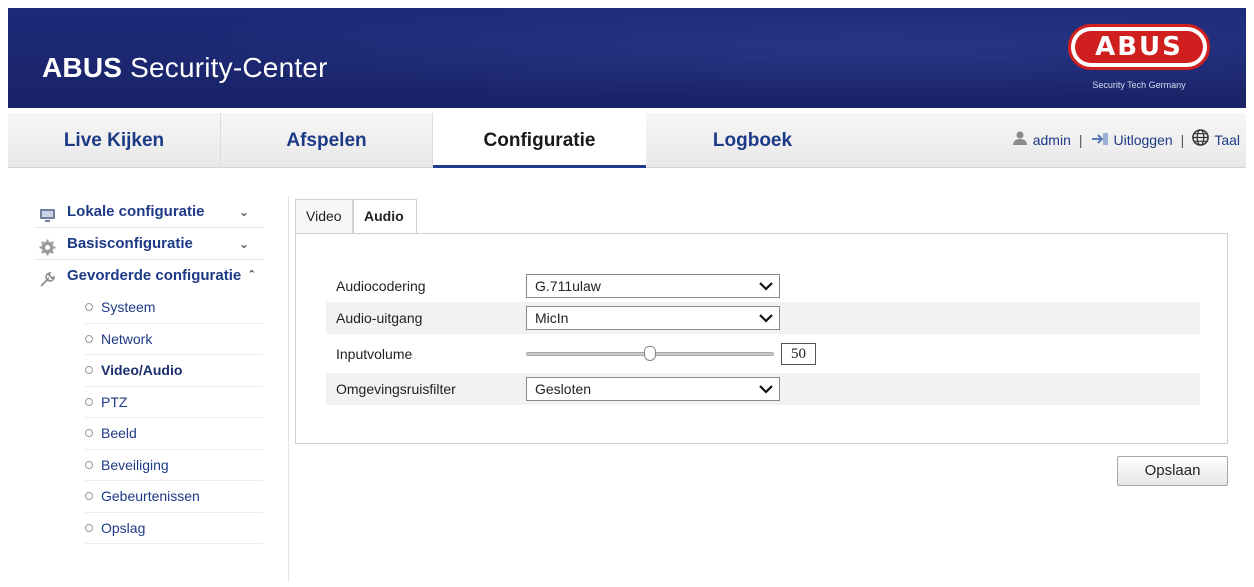 The width and height of the screenshot is (1254, 587). I want to click on sidebar-item-network: Network, so click(174, 339).